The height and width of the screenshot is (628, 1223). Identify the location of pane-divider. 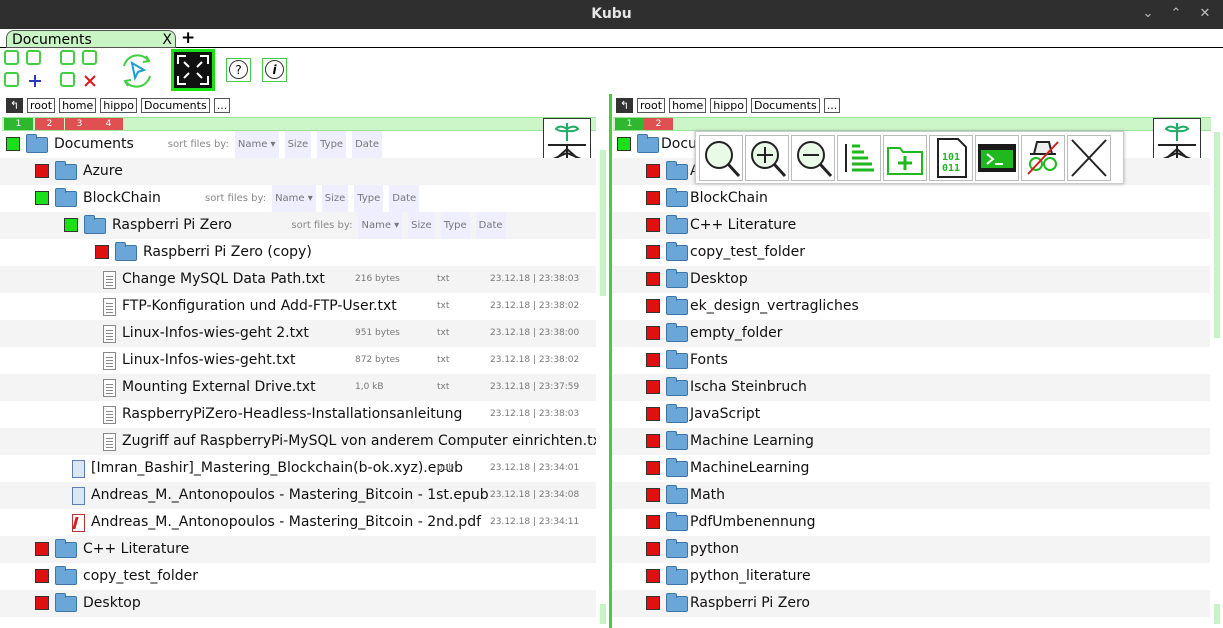
(610, 361).